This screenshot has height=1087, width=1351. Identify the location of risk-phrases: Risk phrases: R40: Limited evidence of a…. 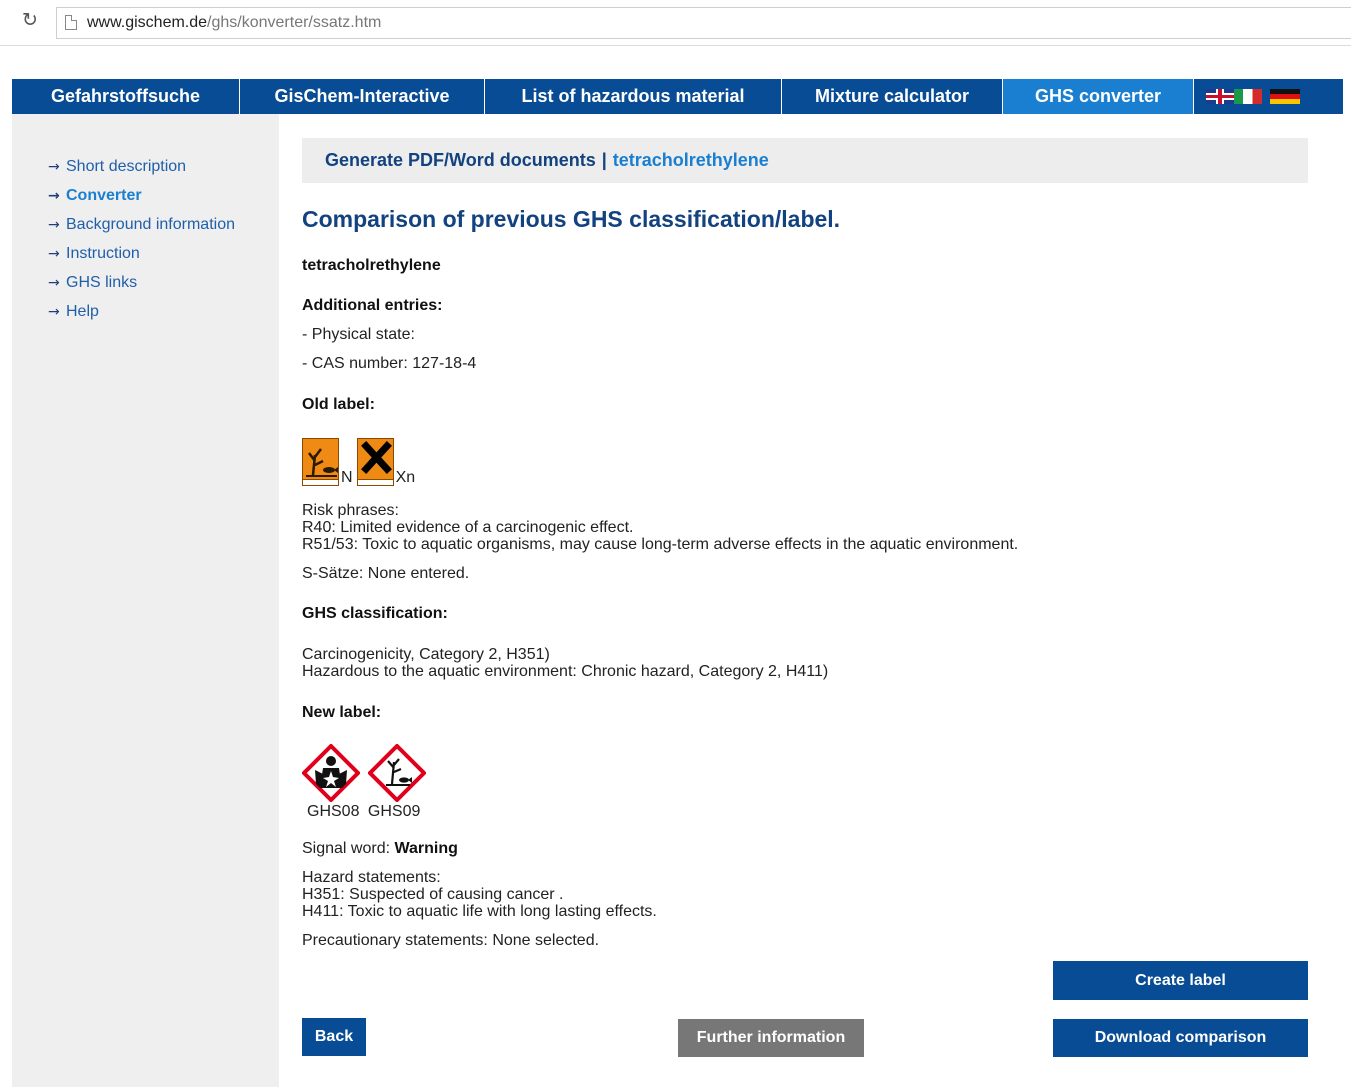
(660, 527).